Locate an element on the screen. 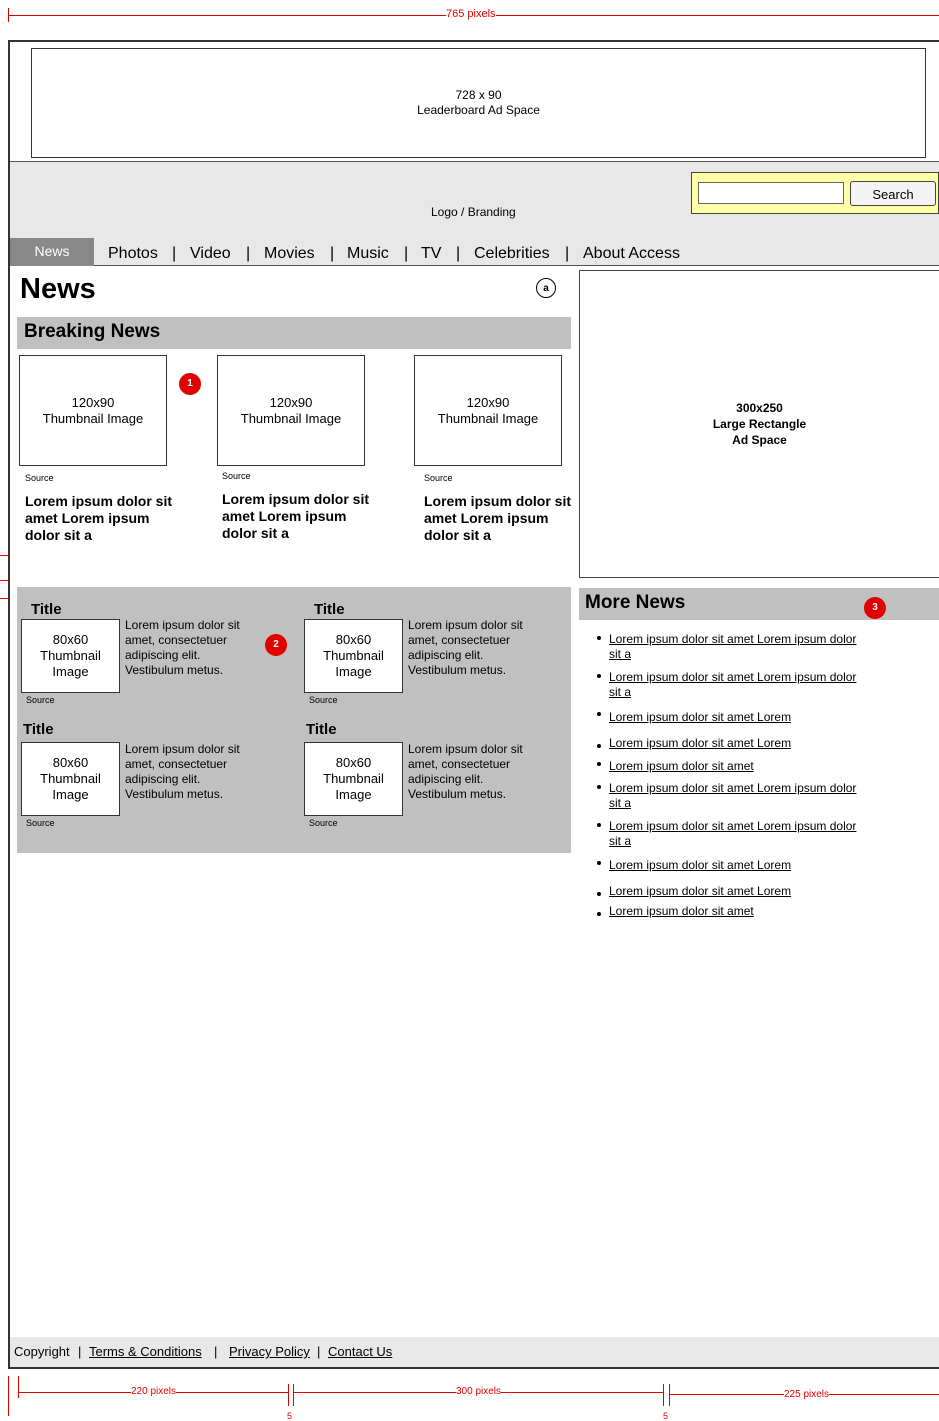 The width and height of the screenshot is (939, 1421). search-box: Search is located at coordinates (815, 193).